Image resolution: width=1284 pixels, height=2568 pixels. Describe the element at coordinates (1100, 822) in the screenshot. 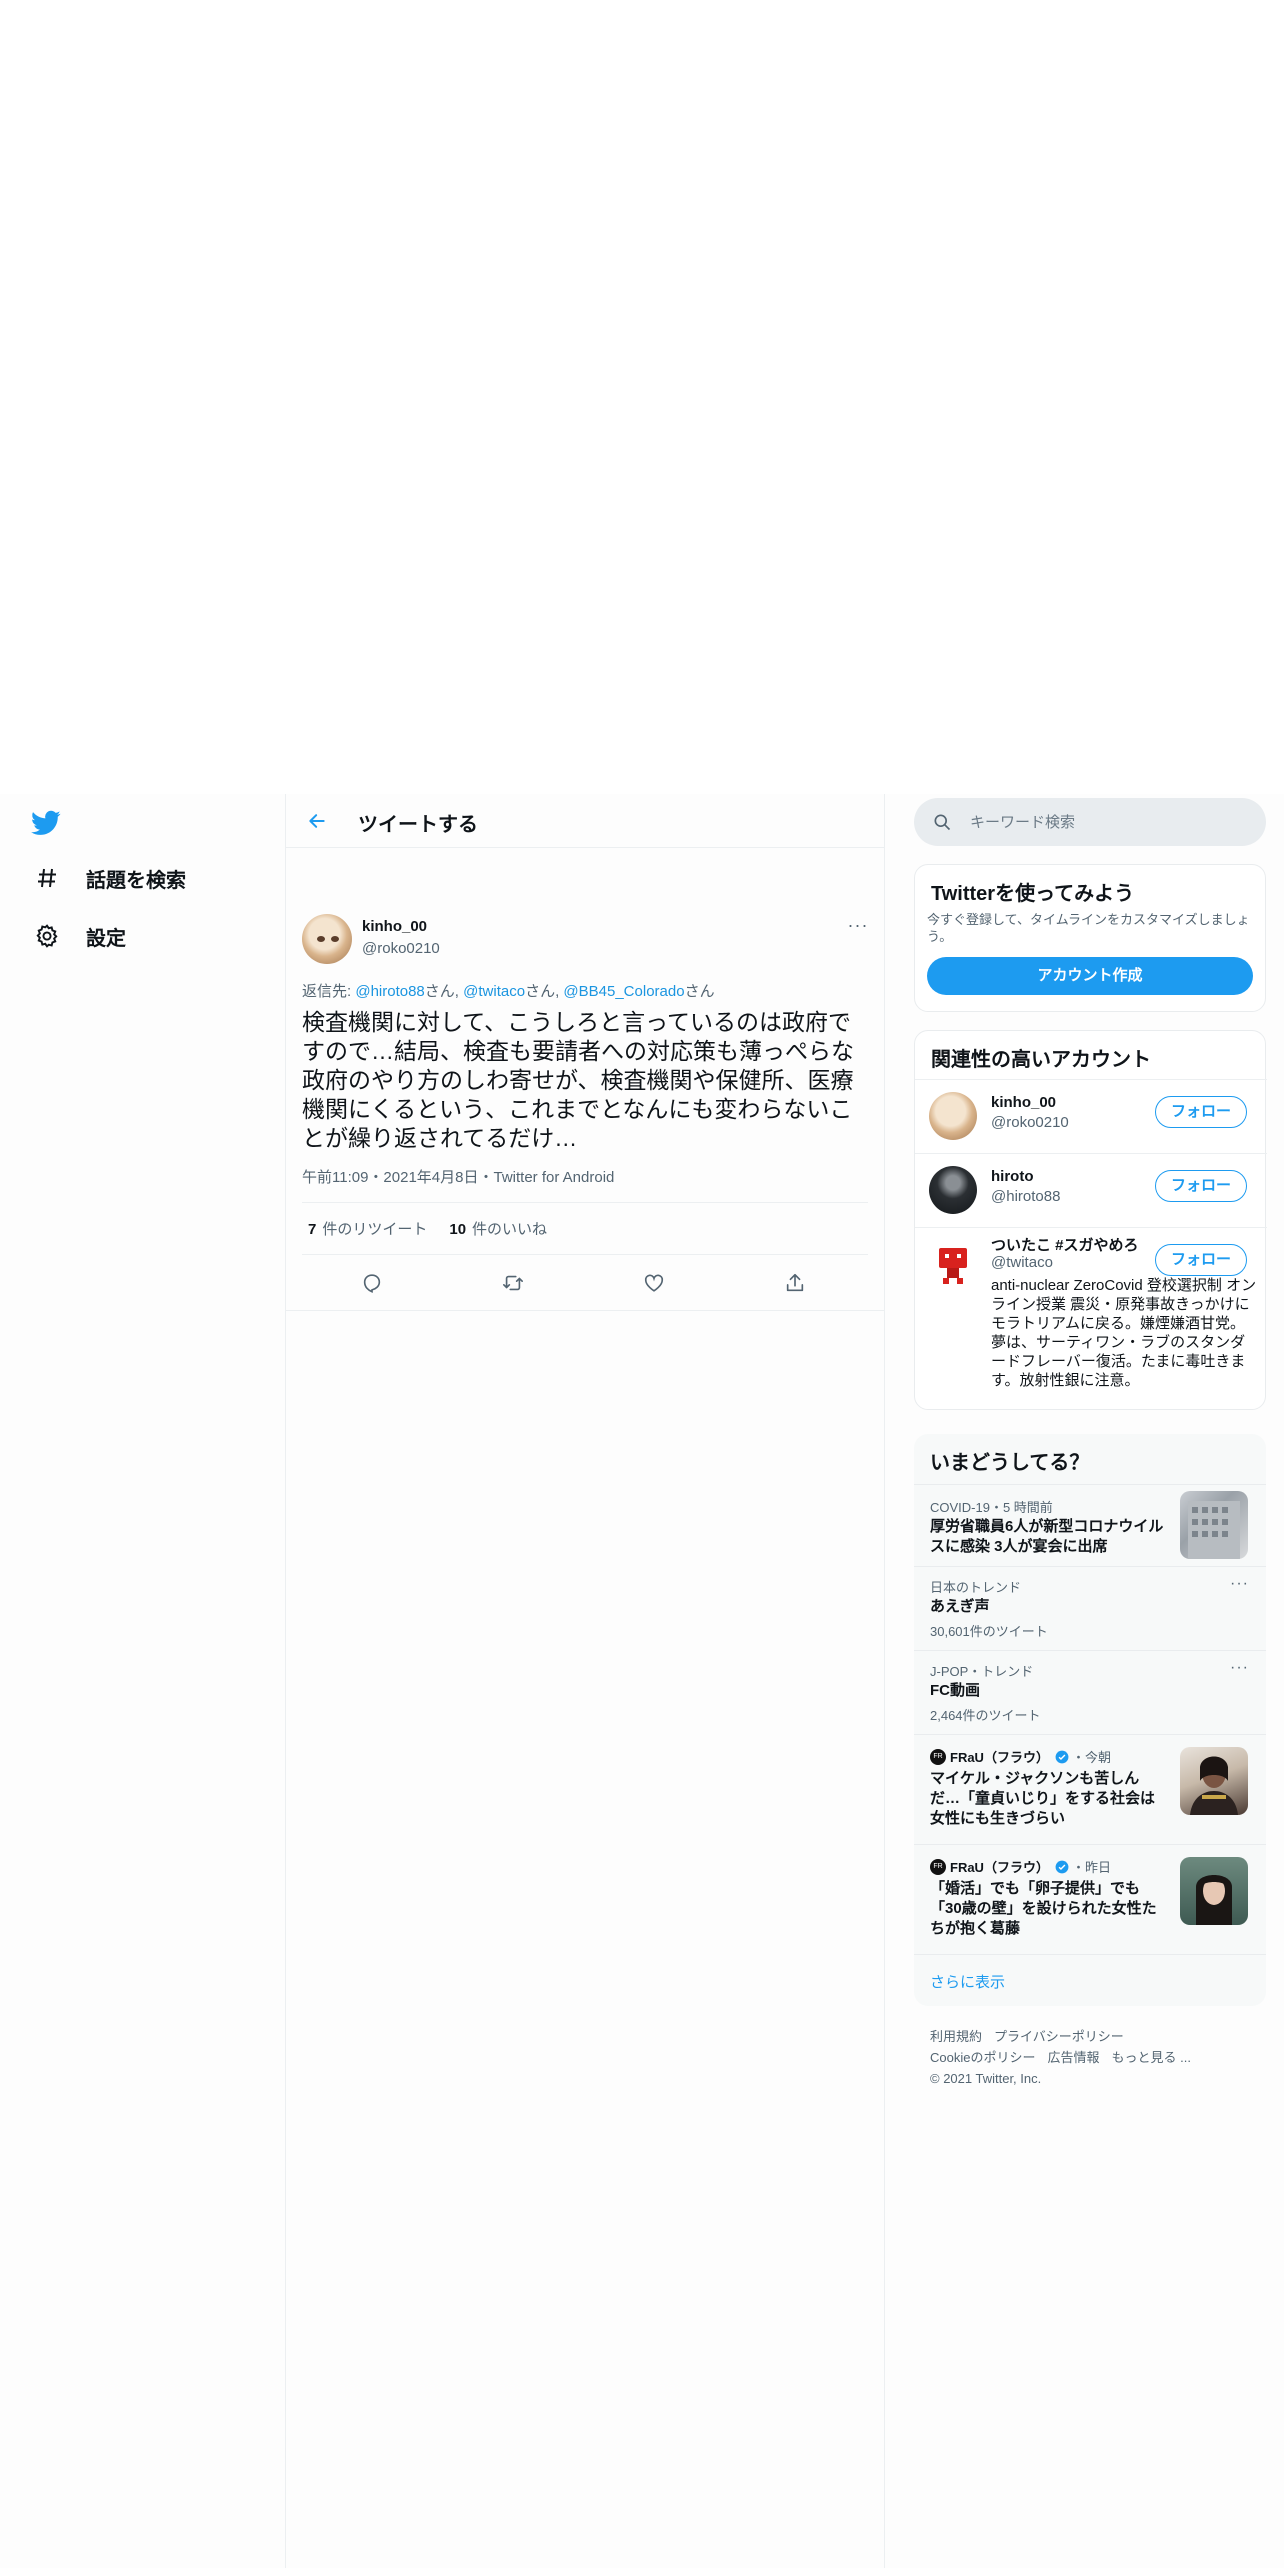

I see `search-input` at that location.